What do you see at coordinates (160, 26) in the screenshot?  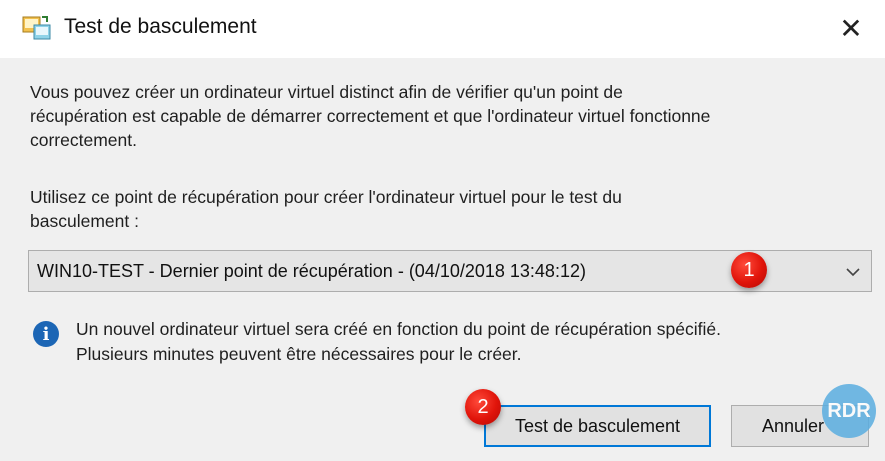 I see `window-title: Test de basculement` at bounding box center [160, 26].